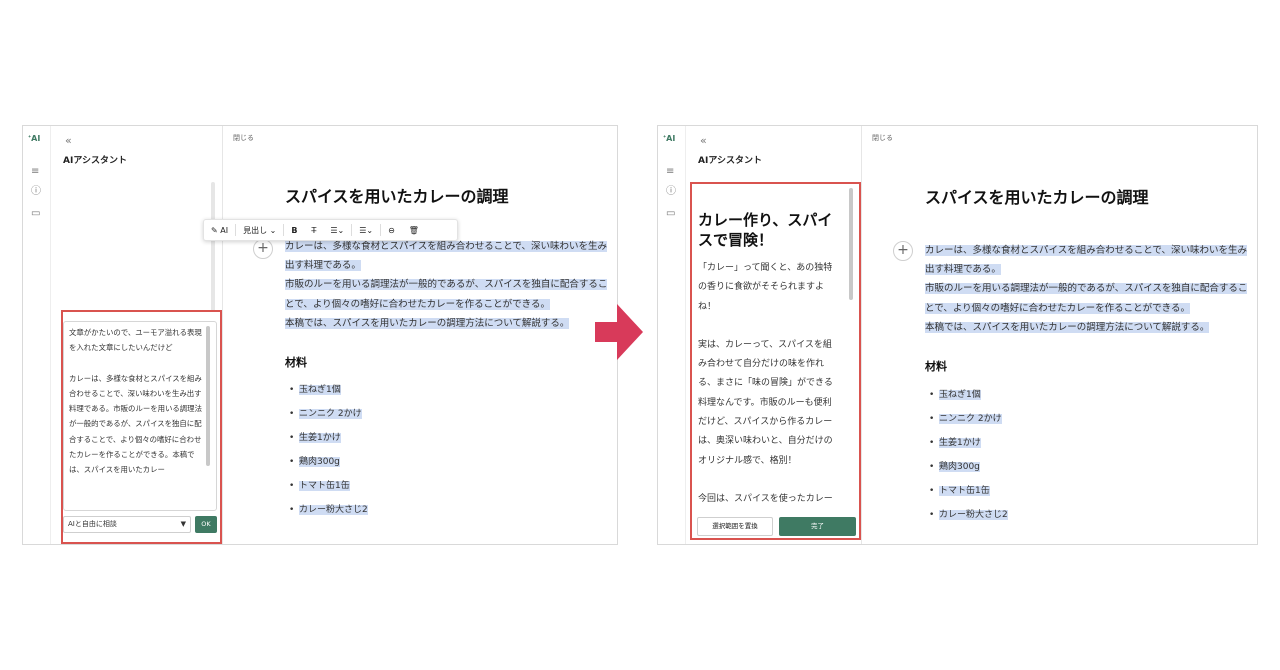 Image resolution: width=1280 pixels, height=670 pixels. What do you see at coordinates (735, 526) in the screenshot?
I see `replace-selection-button: 選択範囲を置換` at bounding box center [735, 526].